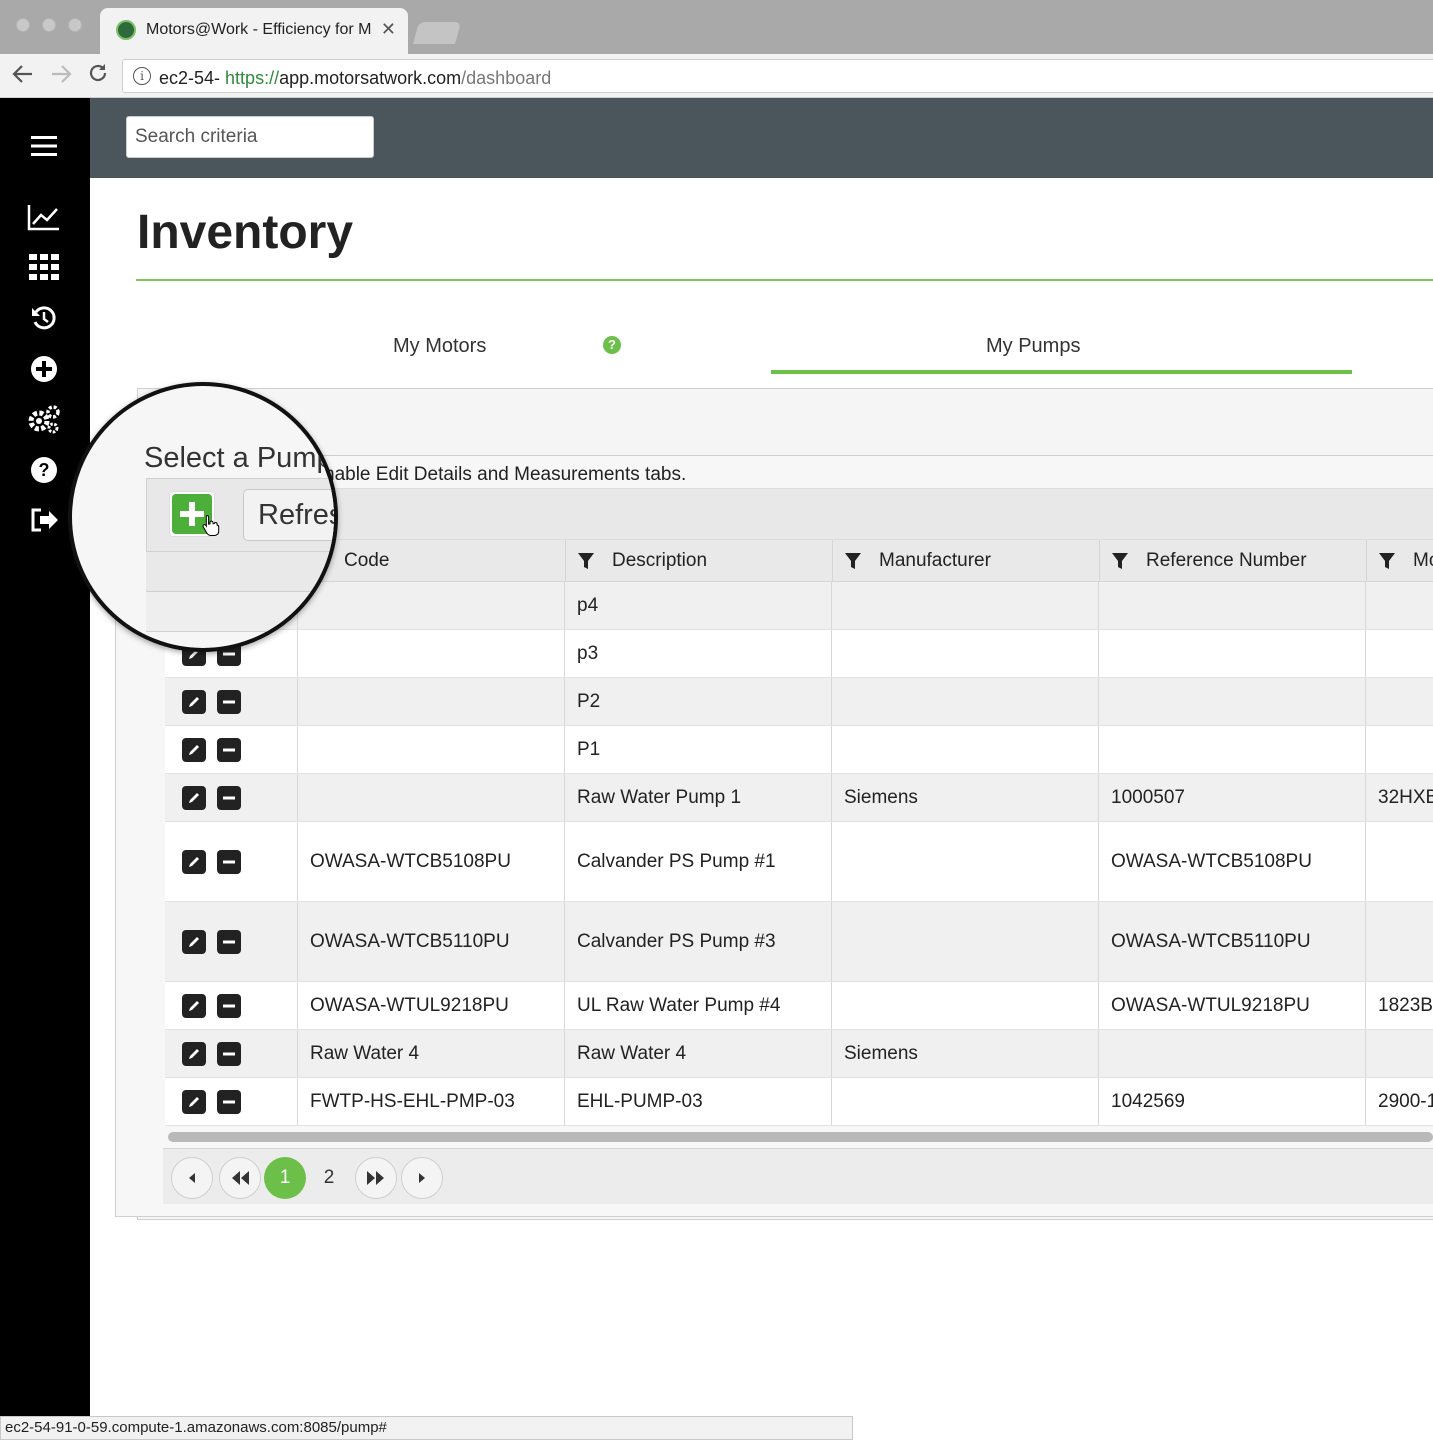 Image resolution: width=1433 pixels, height=1440 pixels. What do you see at coordinates (288, 515) in the screenshot?
I see `refresh-button: Refresh` at bounding box center [288, 515].